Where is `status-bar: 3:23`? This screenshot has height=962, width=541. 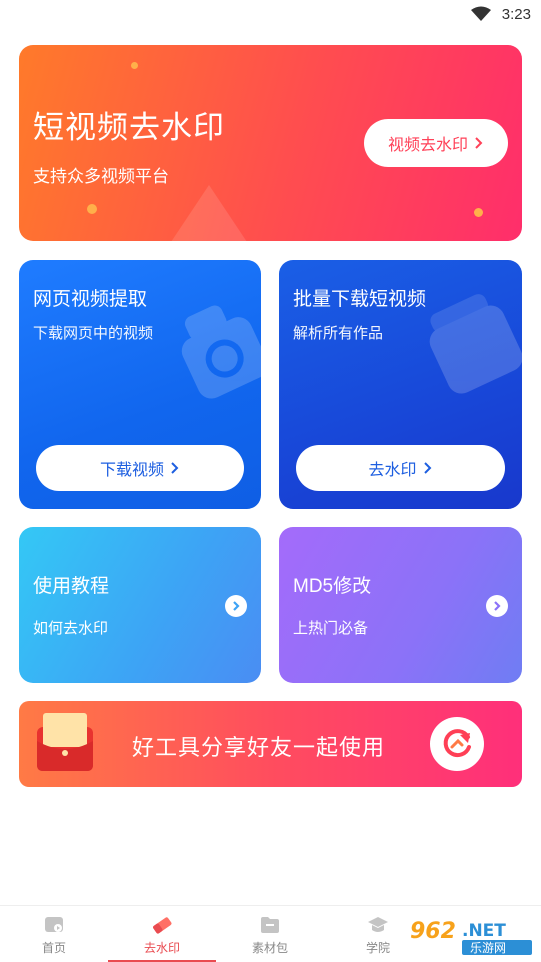
status-bar: 3:23 is located at coordinates (270, 15).